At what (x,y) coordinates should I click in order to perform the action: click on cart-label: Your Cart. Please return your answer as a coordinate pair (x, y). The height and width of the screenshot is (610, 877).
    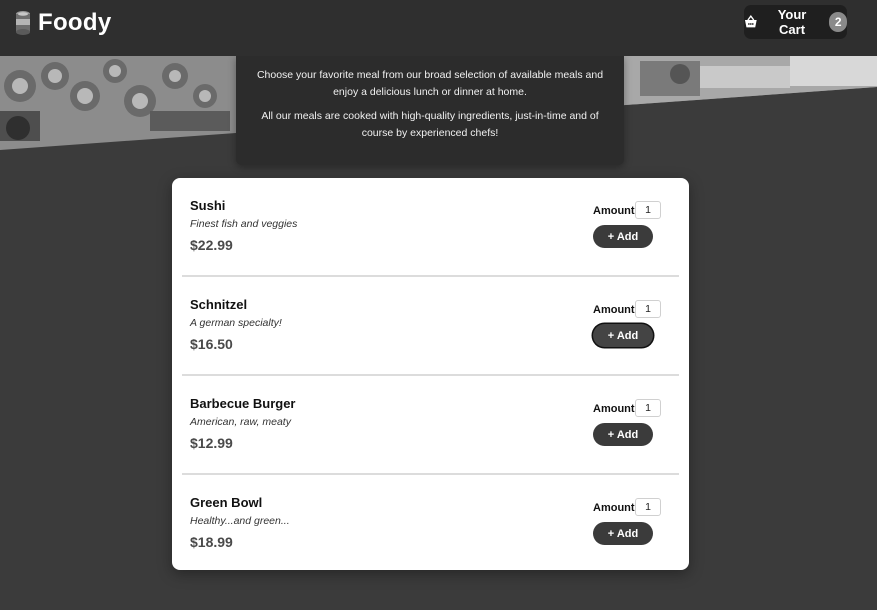
    Looking at the image, I should click on (792, 22).